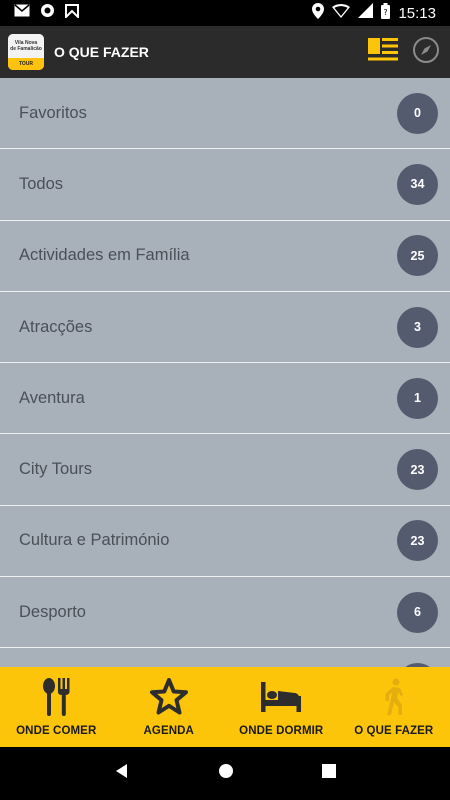 This screenshot has width=450, height=800. Describe the element at coordinates (26, 64) in the screenshot. I see `logo-brand: TOUR` at that location.